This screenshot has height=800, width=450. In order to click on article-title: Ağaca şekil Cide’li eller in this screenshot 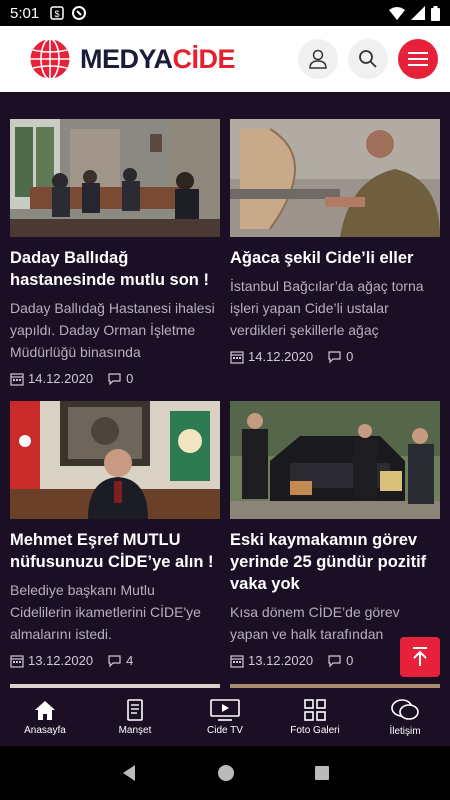, I will do `click(335, 258)`.